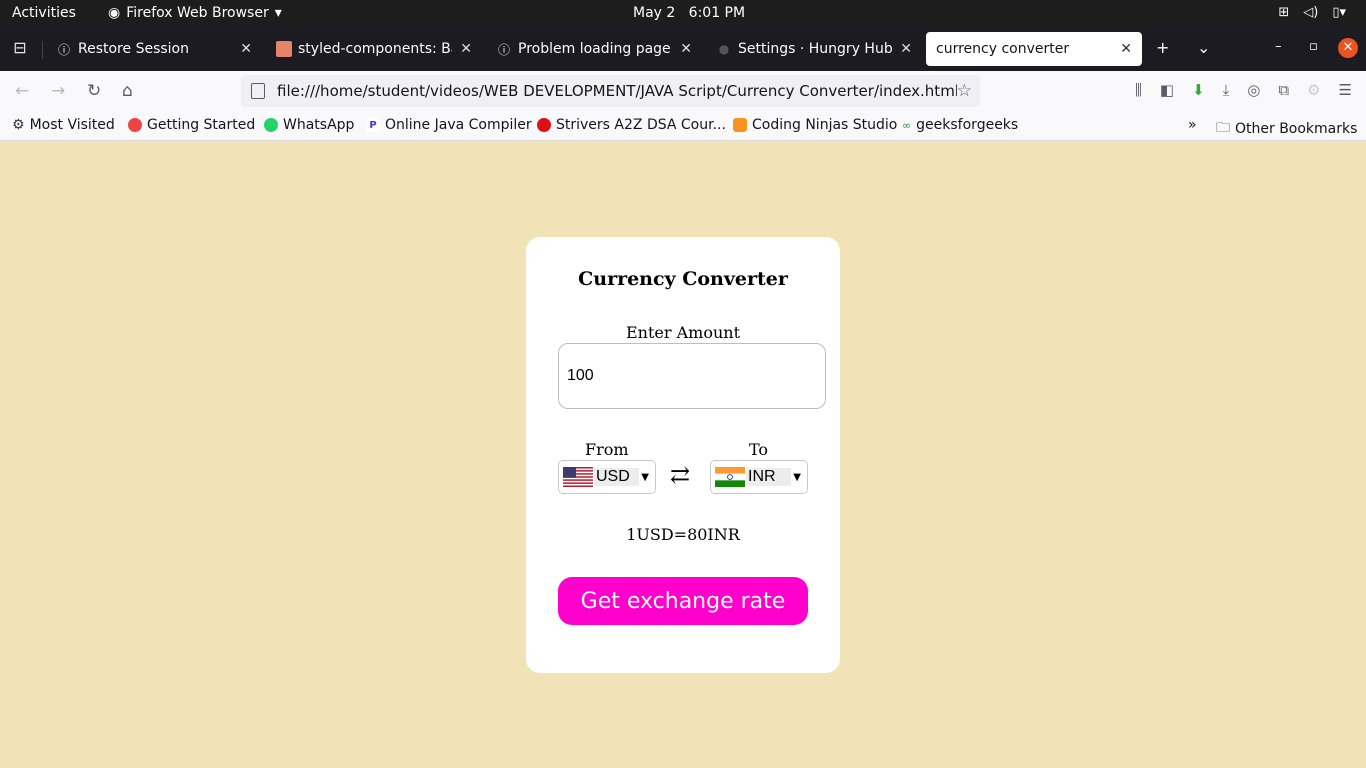 The width and height of the screenshot is (1366, 768). Describe the element at coordinates (683, 279) in the screenshot. I see `converter-title: Currency Converter` at that location.